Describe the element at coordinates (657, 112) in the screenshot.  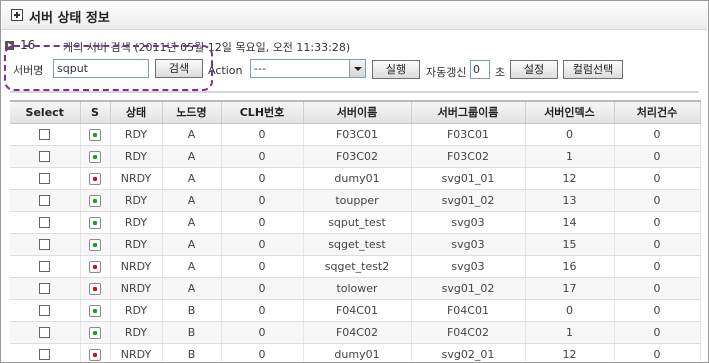
I see `col-header-processed: 처리건수` at that location.